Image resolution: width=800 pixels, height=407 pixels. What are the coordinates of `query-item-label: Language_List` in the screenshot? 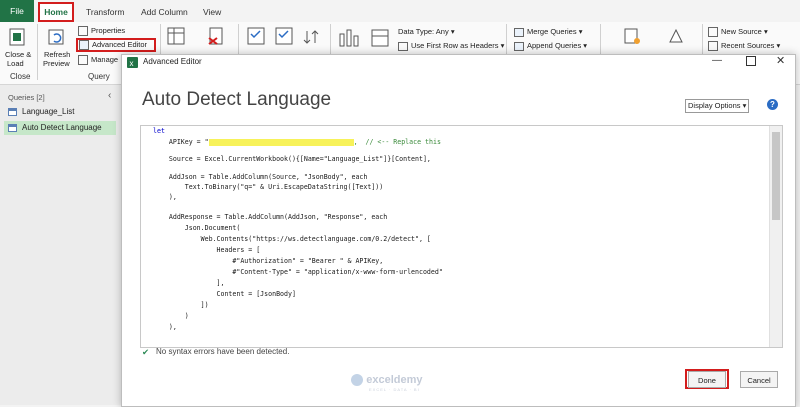 It's located at (48, 111).